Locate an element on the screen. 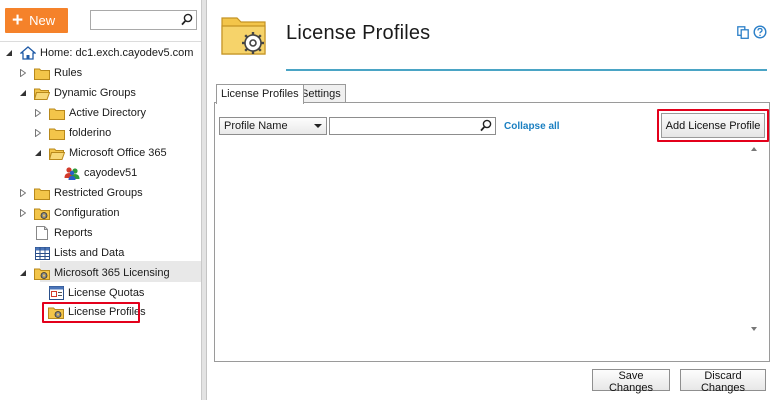  new-button: + New is located at coordinates (36, 20).